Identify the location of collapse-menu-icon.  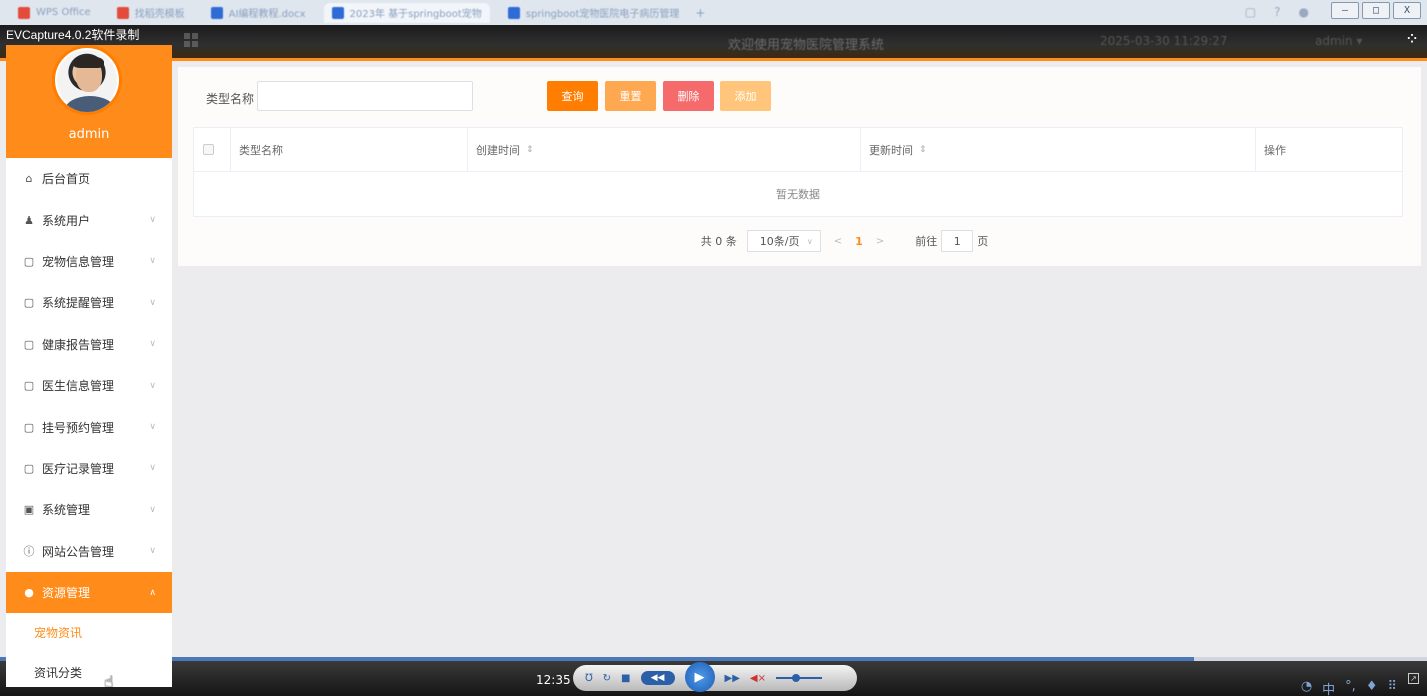
(191, 40).